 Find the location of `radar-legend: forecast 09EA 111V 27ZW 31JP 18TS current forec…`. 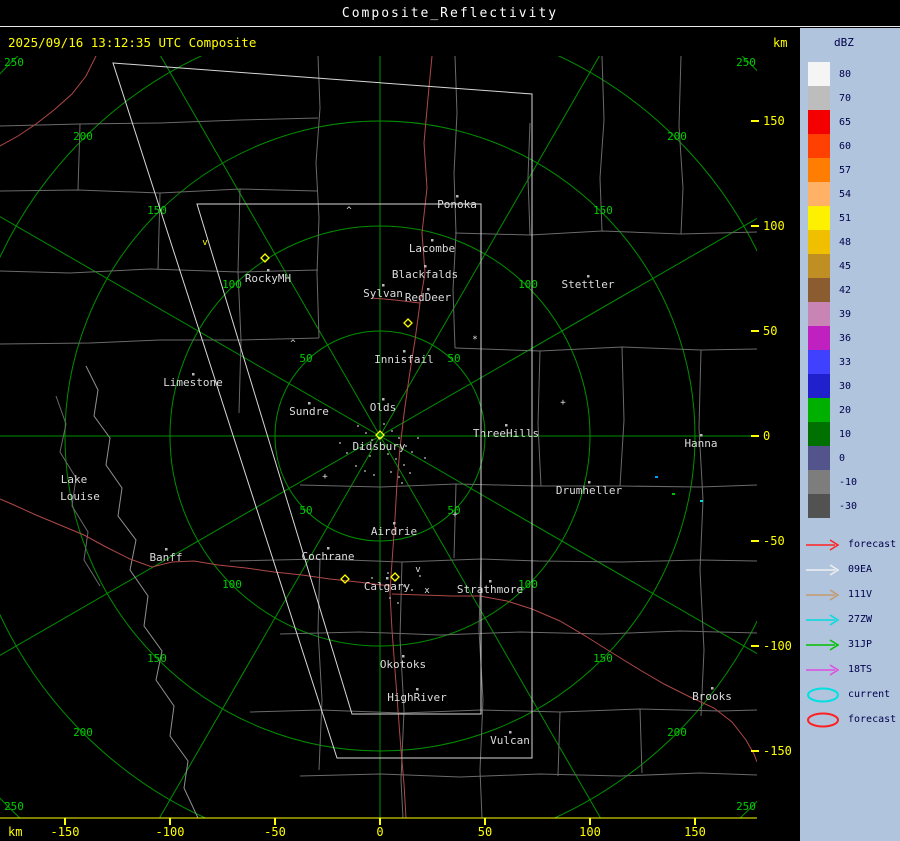

radar-legend: forecast 09EA 111V 27ZW 31JP 18TS current forec… is located at coordinates (850, 632).